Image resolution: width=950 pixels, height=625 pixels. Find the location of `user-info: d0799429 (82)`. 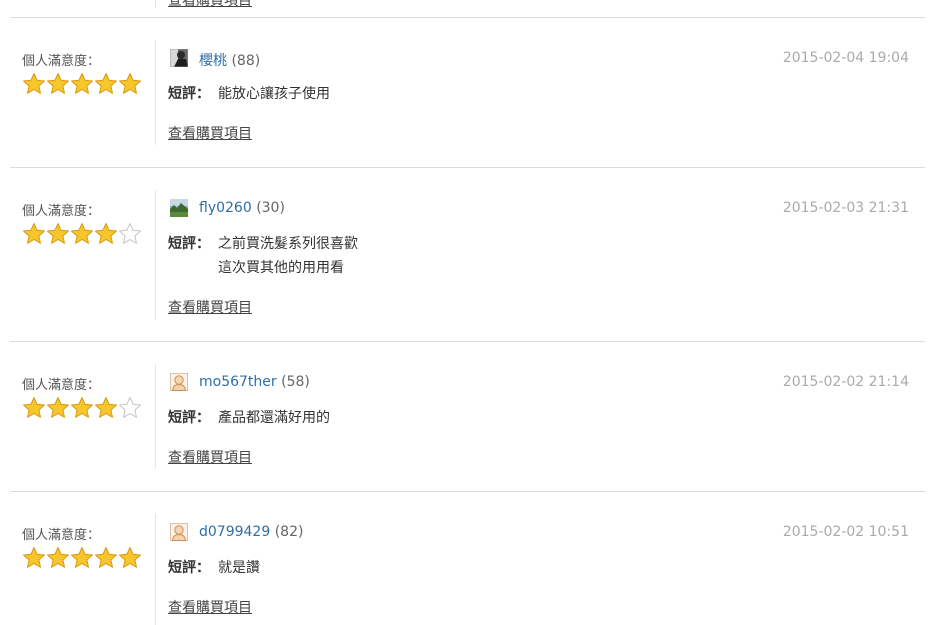

user-info: d0799429 (82) is located at coordinates (251, 532).